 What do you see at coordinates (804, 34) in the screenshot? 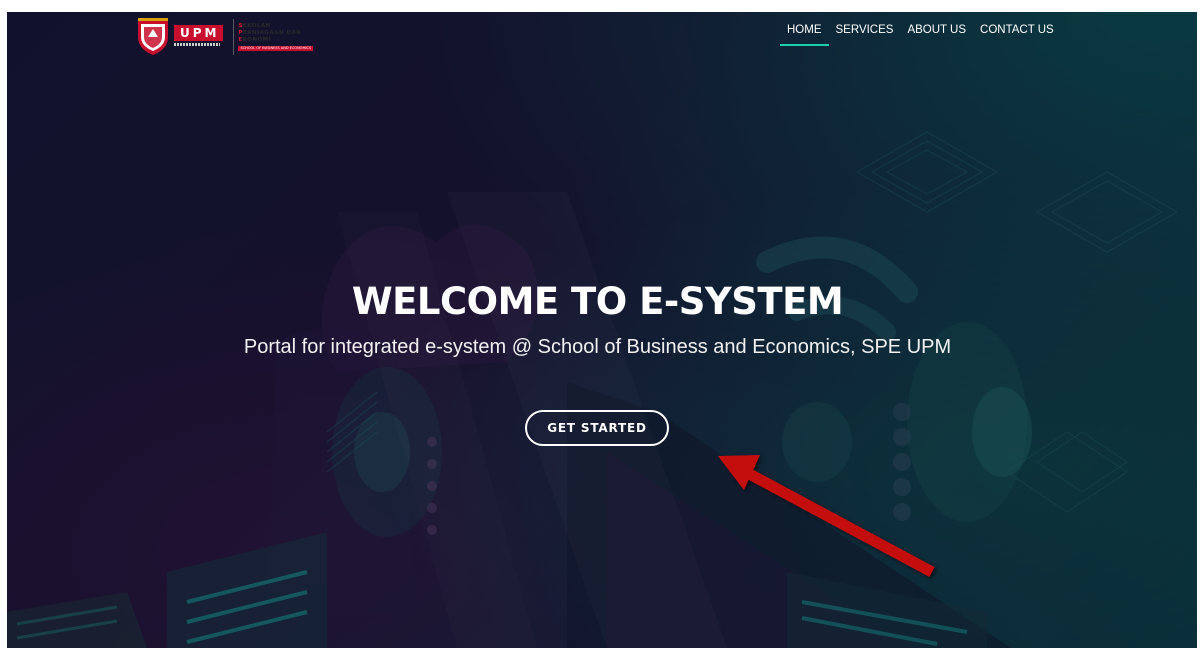
I see `nav-home: HOME` at bounding box center [804, 34].